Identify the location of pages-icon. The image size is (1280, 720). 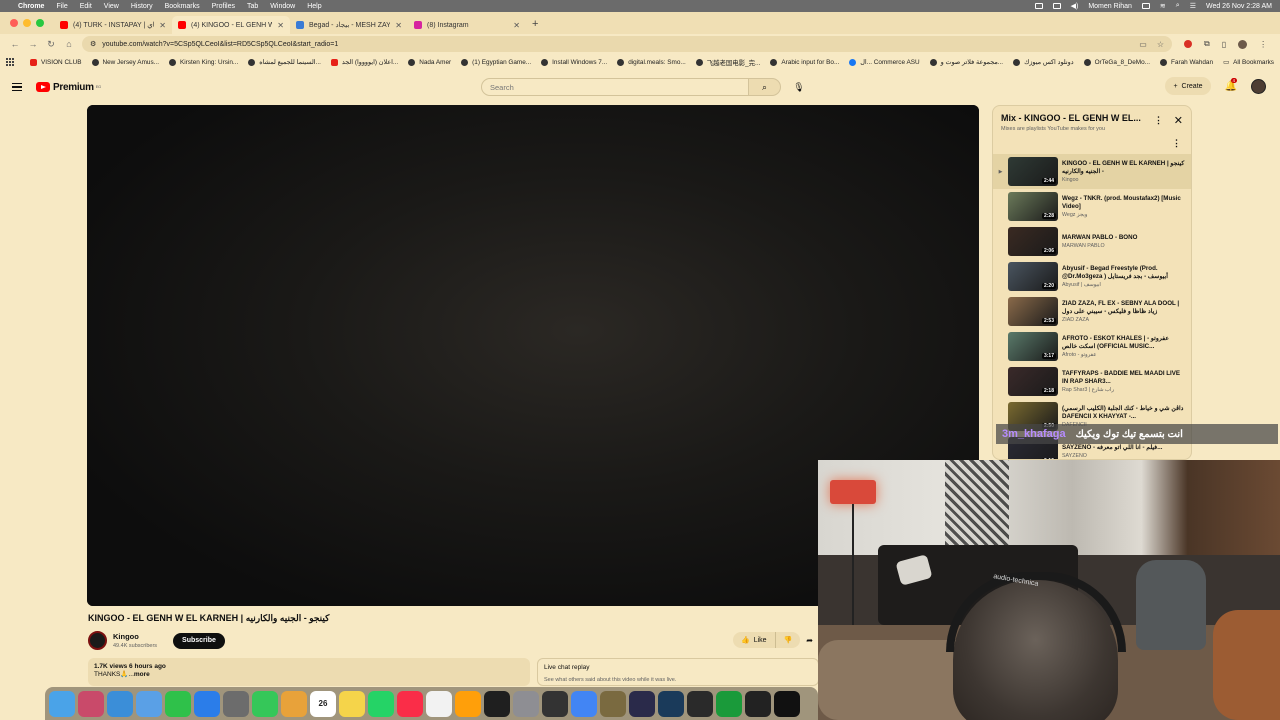
(468, 703).